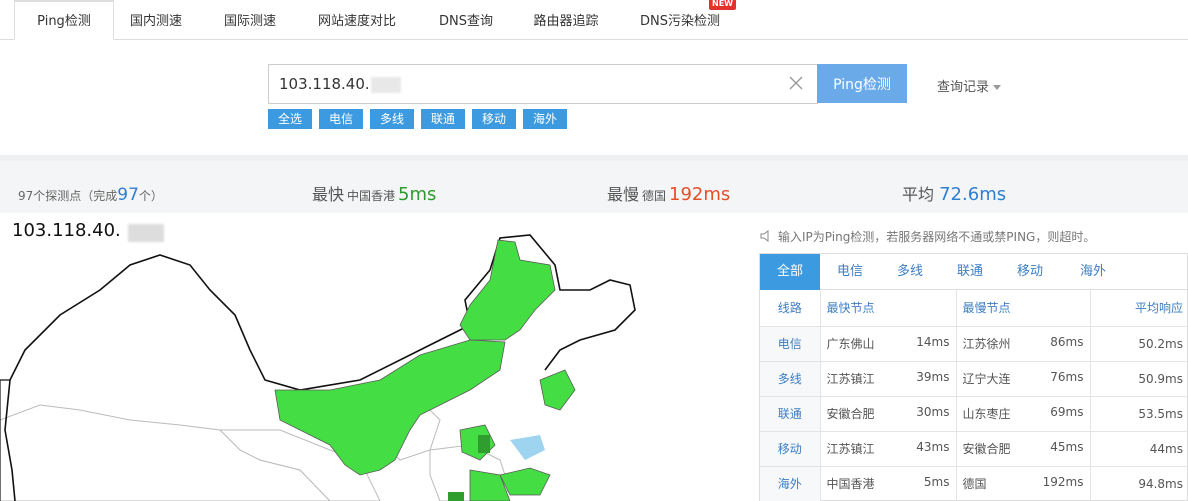 The image size is (1188, 501). What do you see at coordinates (1023, 344) in the screenshot?
I see `row-slowest: 江苏徐州 86ms` at bounding box center [1023, 344].